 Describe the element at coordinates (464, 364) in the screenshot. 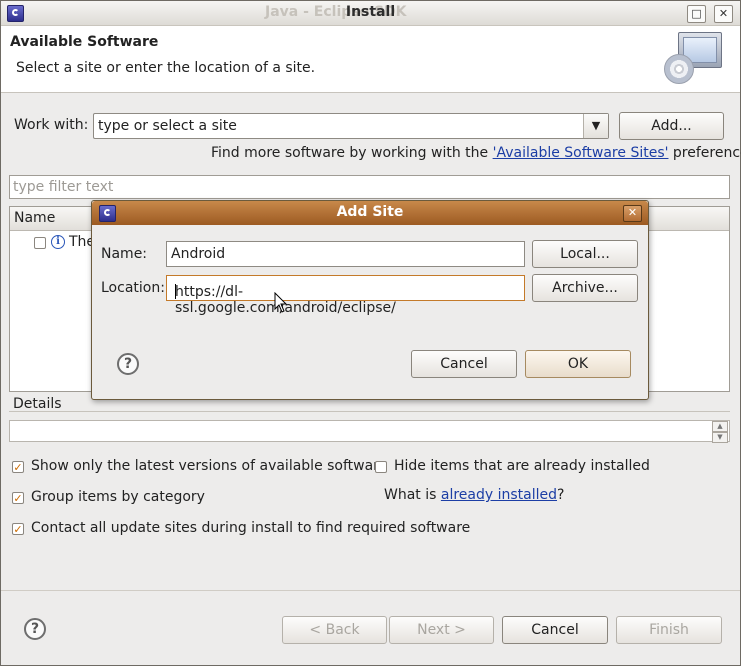

I see `dialog-cancel-button: Cancel` at that location.